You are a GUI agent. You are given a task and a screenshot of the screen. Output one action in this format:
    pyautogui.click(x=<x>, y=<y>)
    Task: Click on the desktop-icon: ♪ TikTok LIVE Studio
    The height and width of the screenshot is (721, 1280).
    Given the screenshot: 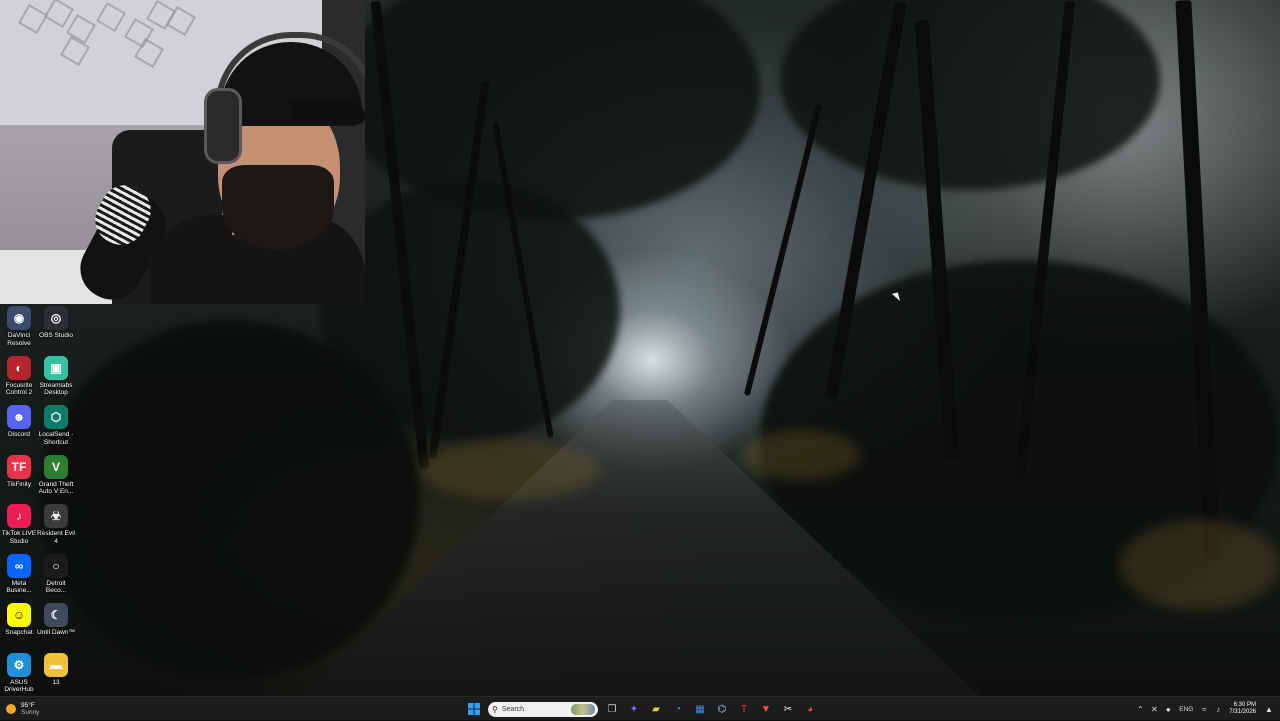 What is the action you would take?
    pyautogui.click(x=19, y=524)
    